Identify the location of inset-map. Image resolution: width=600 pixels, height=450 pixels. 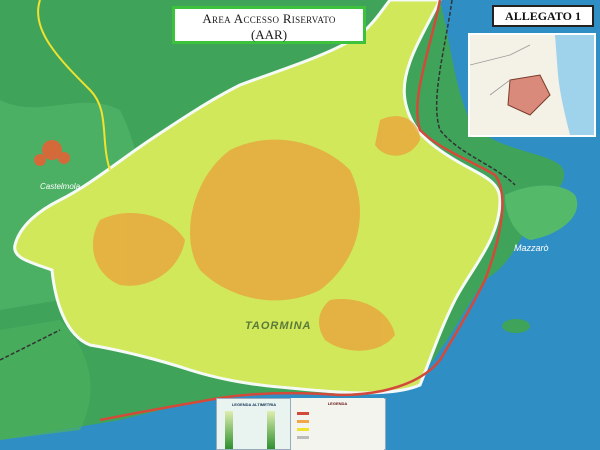
(532, 85).